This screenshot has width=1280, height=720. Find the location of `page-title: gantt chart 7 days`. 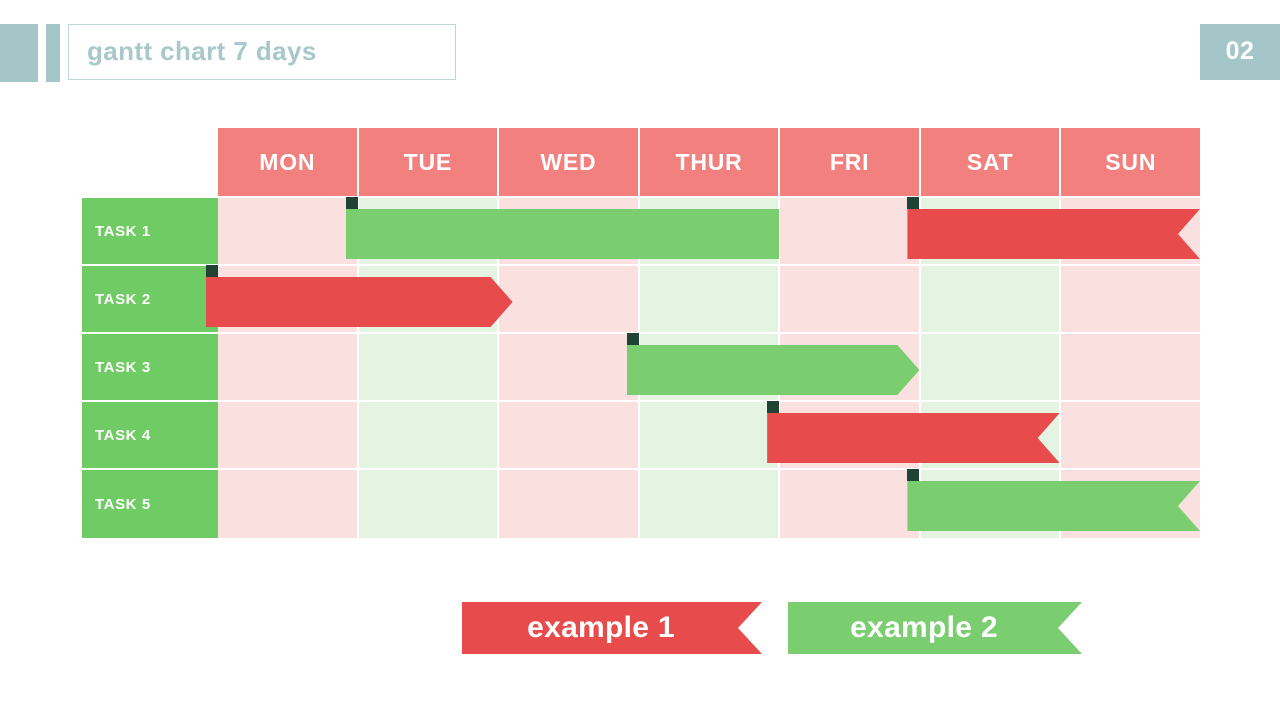

page-title: gantt chart 7 days is located at coordinates (202, 50).